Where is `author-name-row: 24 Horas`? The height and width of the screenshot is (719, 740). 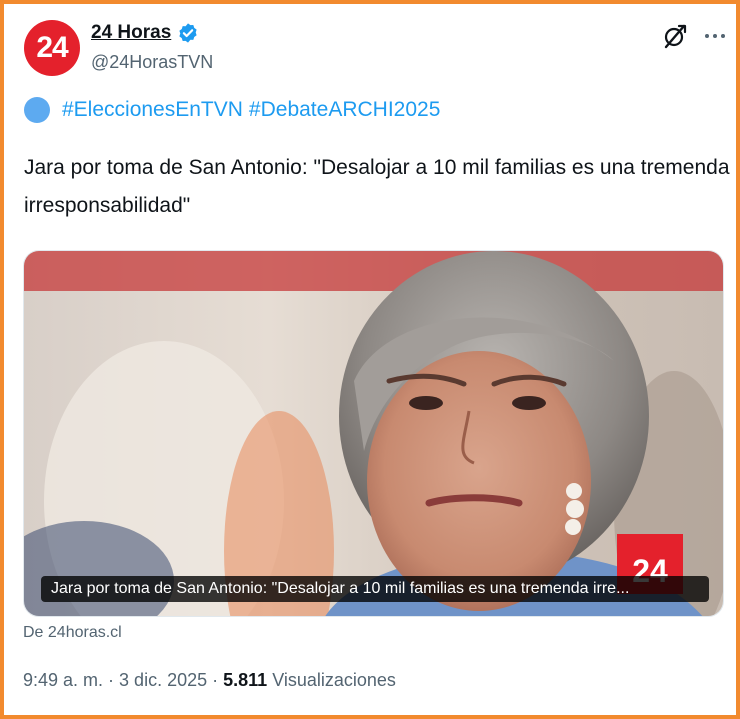 author-name-row: 24 Horas is located at coordinates (145, 33).